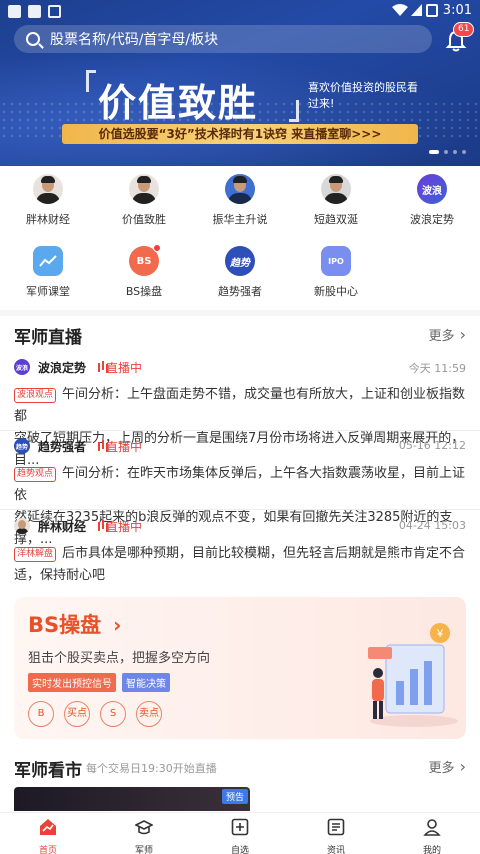 Image resolution: width=480 pixels, height=854 pixels. Describe the element at coordinates (178, 103) in the screenshot. I see `banner-title: 价值致胜` at that location.